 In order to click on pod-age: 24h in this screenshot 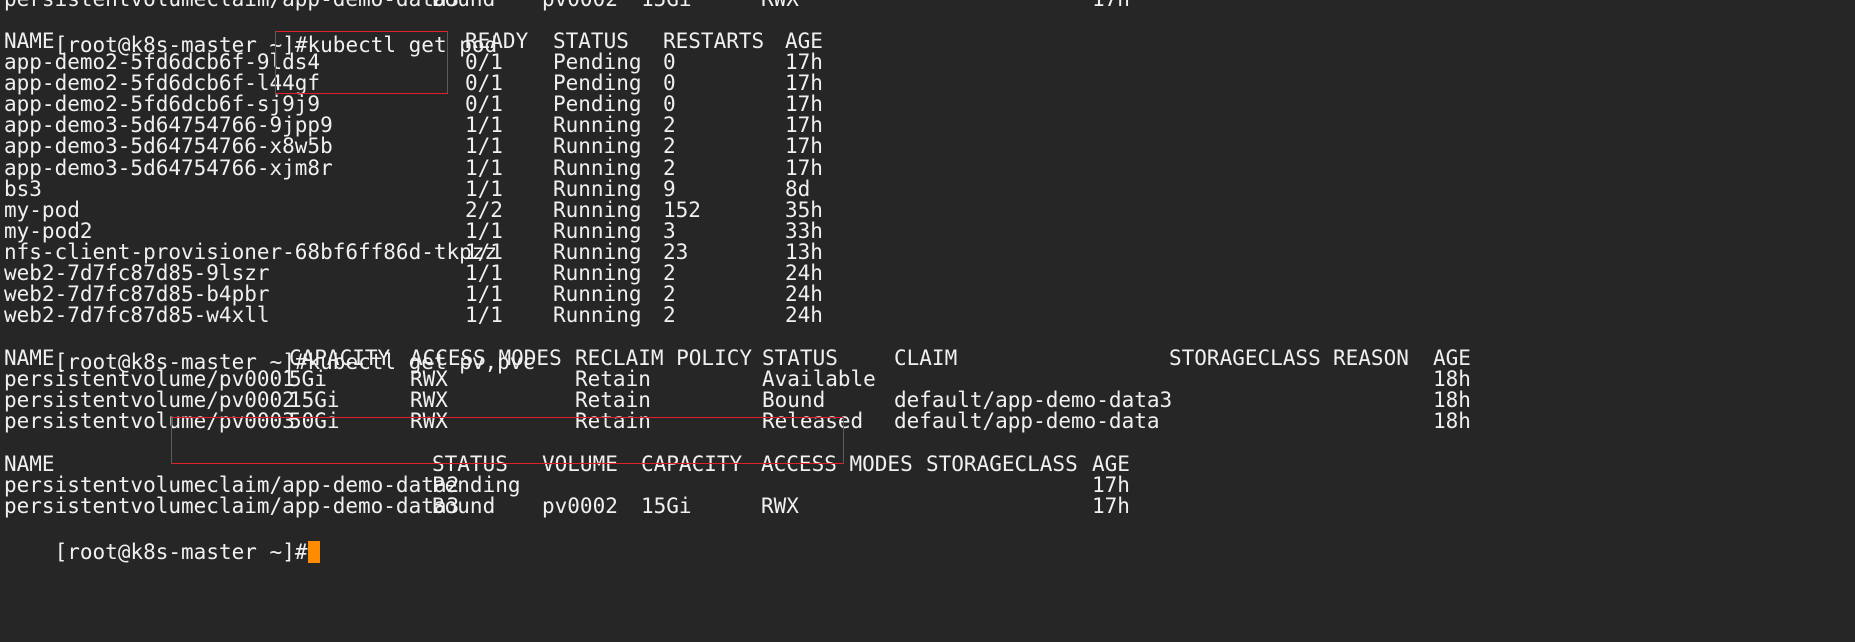, I will do `click(804, 315)`.